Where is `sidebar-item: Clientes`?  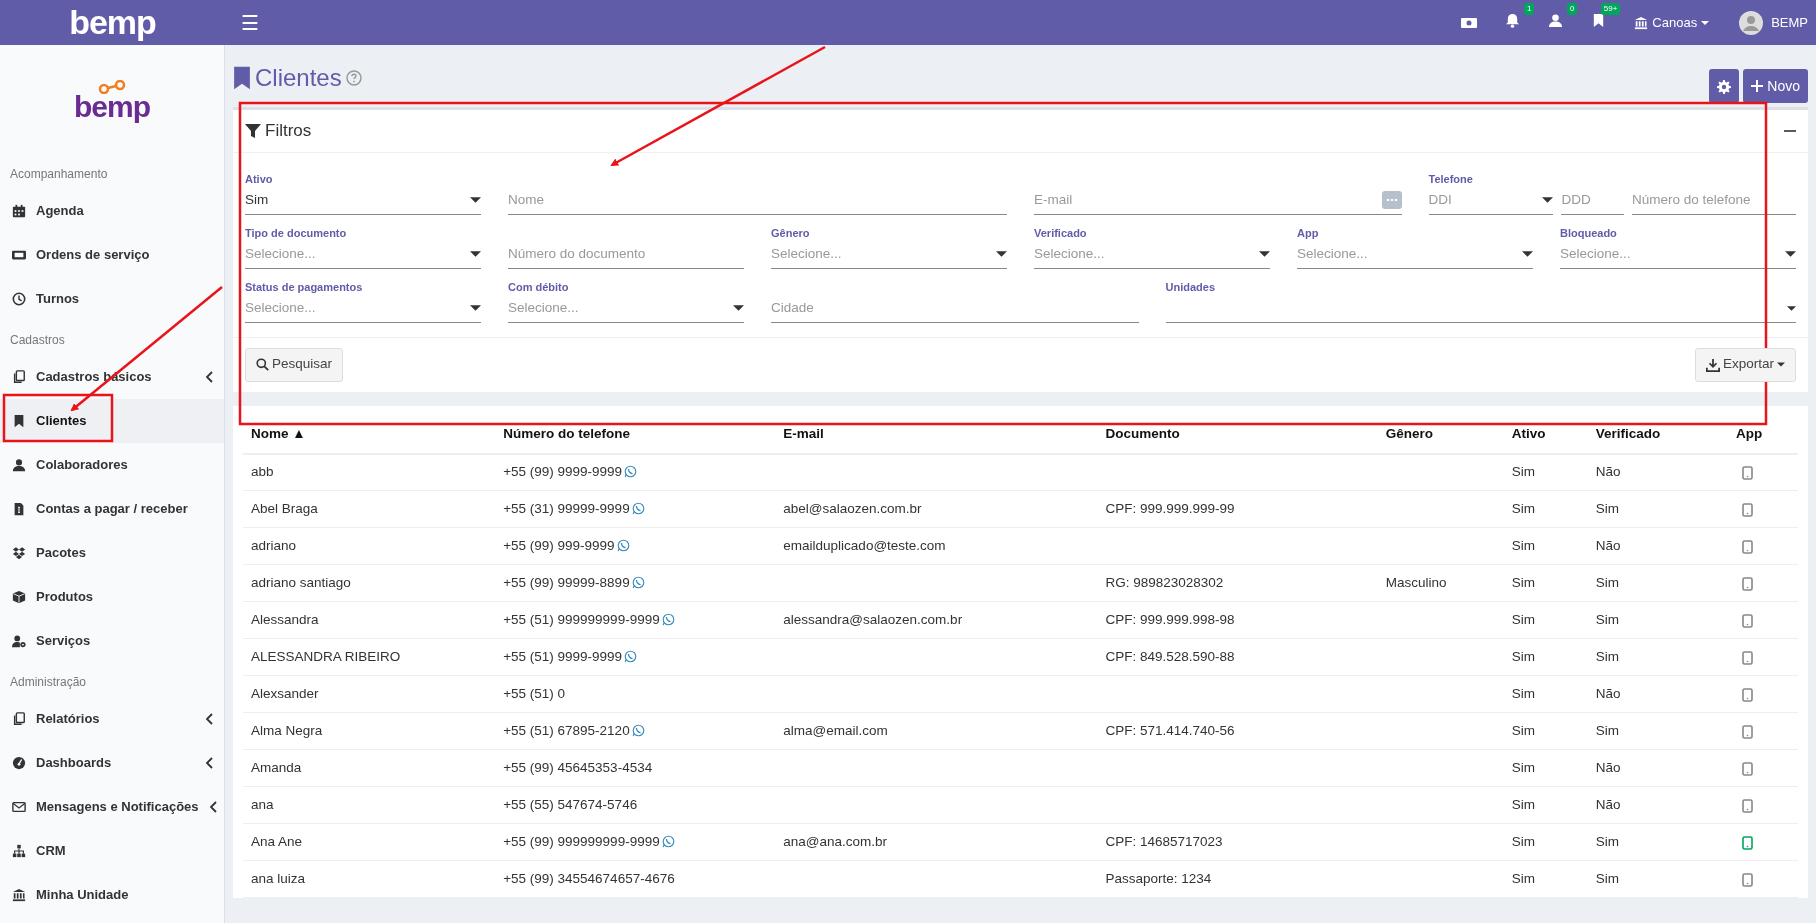
sidebar-item: Clientes is located at coordinates (112, 421).